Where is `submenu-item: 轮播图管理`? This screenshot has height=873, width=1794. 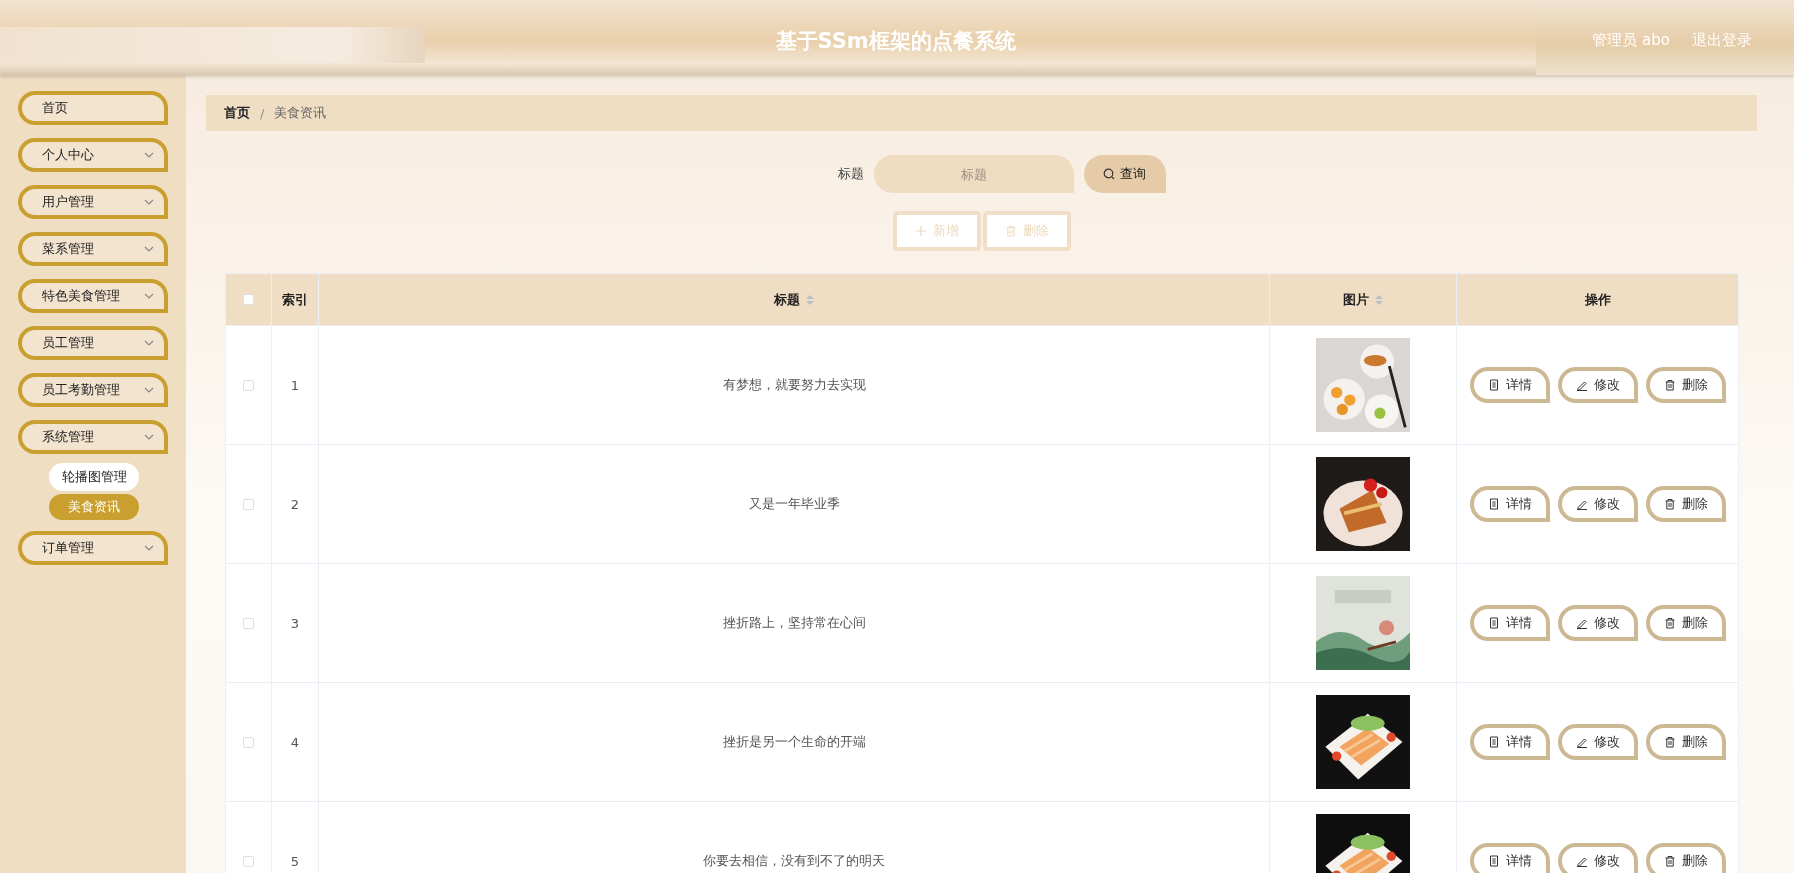
submenu-item: 轮播图管理 is located at coordinates (94, 477).